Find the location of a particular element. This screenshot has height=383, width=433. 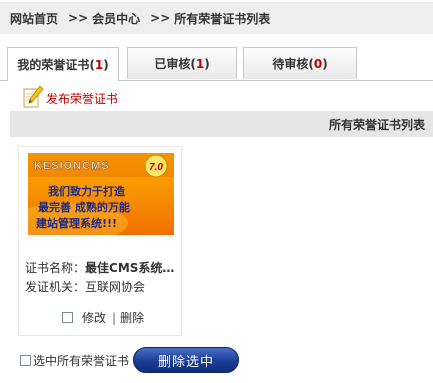

certificate-name-label: 证书名称： is located at coordinates (55, 268).